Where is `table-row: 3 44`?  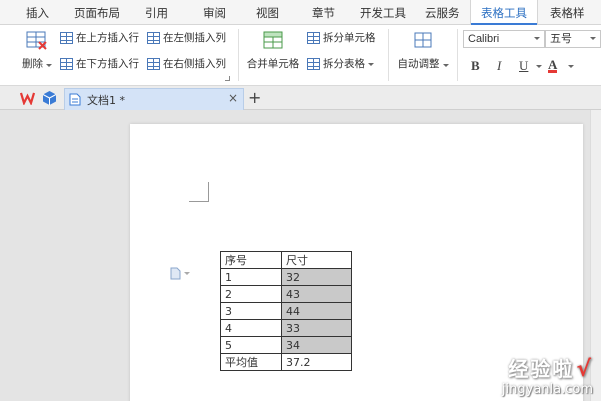 table-row: 3 44 is located at coordinates (286, 311).